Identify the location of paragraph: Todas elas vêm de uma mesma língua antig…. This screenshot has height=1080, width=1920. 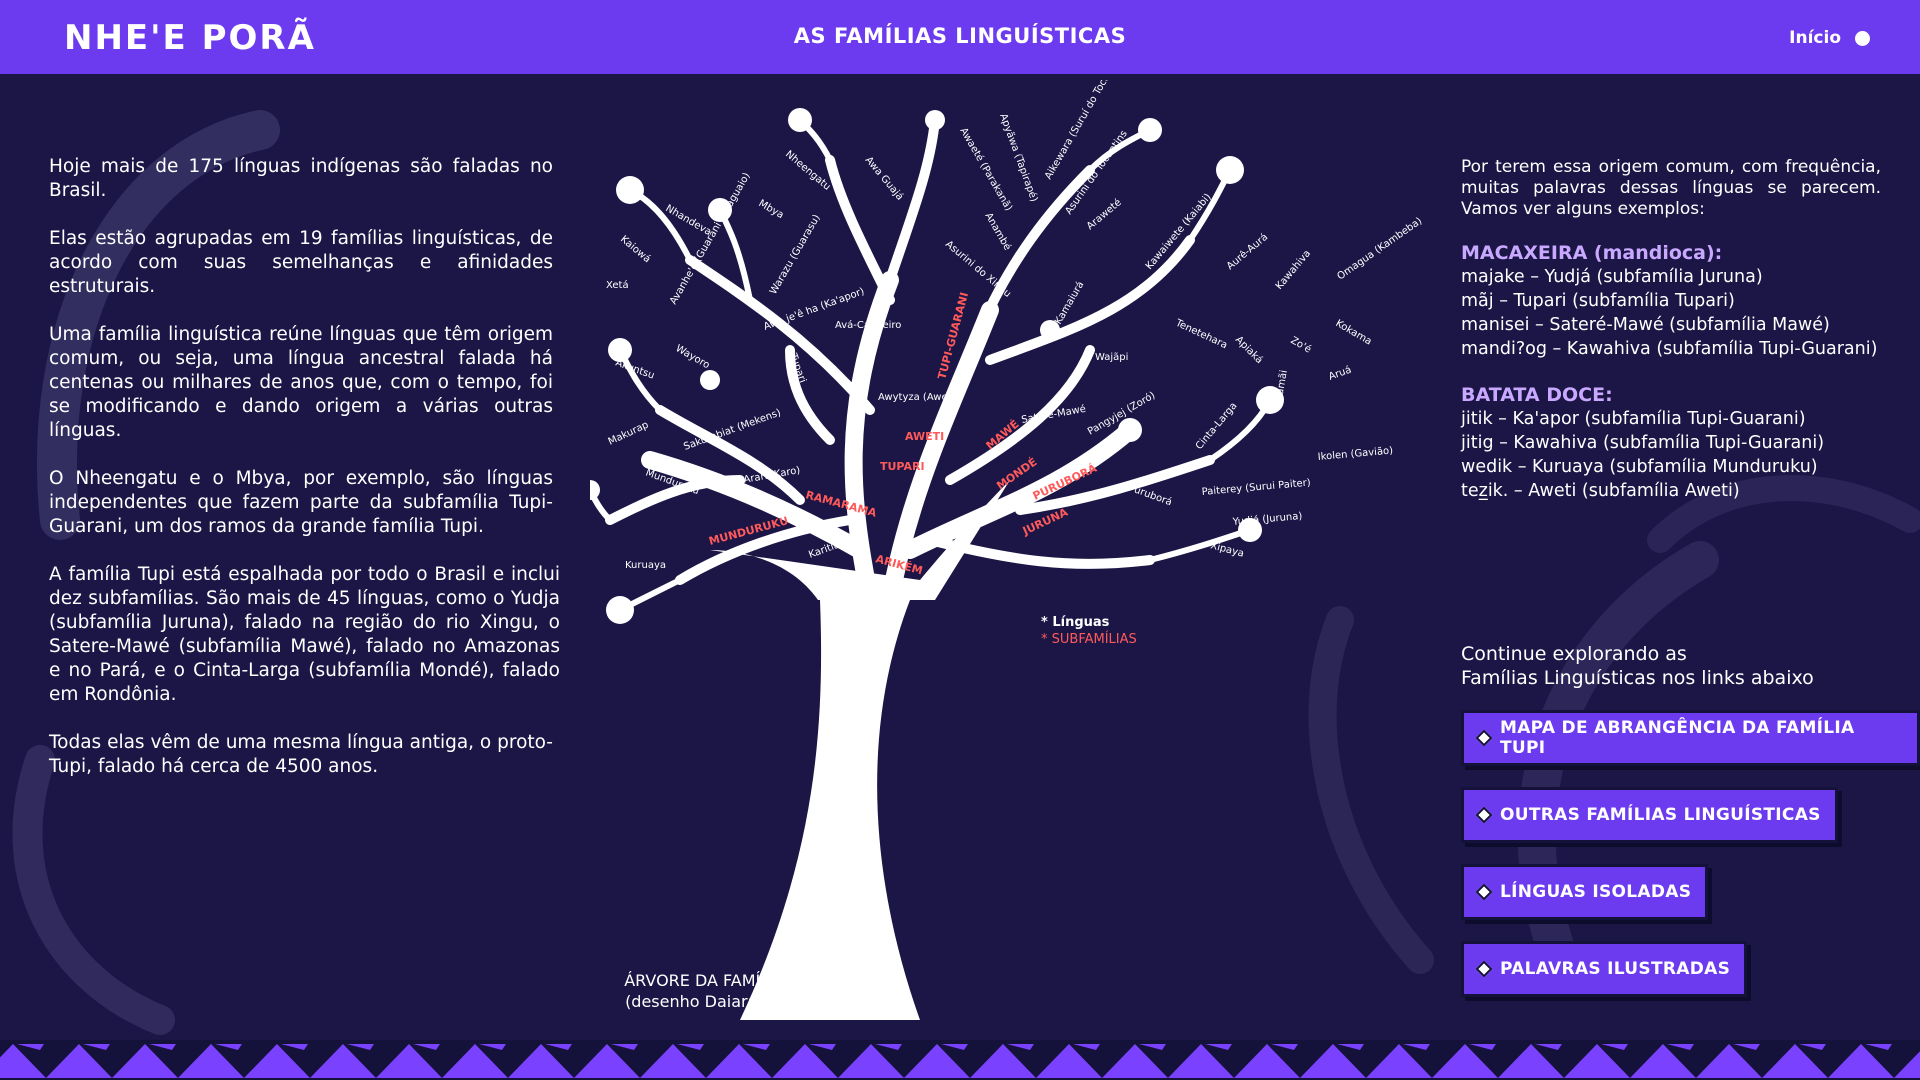
(301, 754).